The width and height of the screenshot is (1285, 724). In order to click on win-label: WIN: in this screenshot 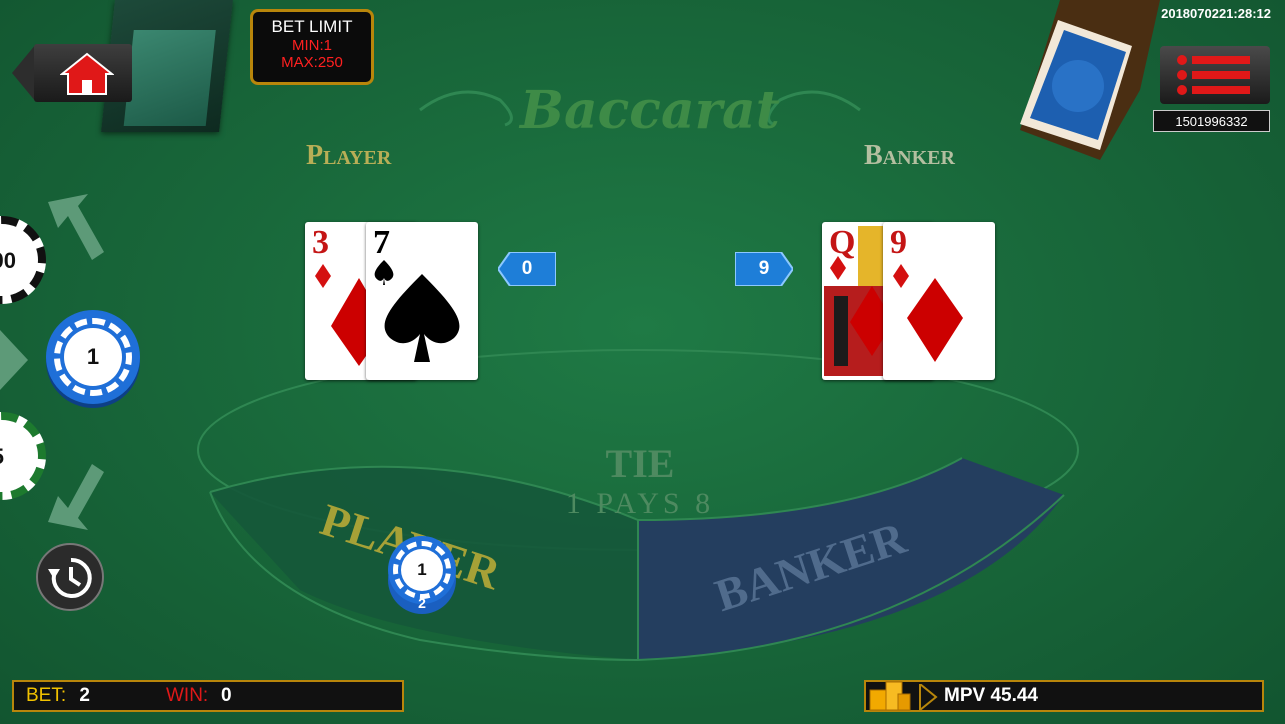, I will do `click(187, 695)`.